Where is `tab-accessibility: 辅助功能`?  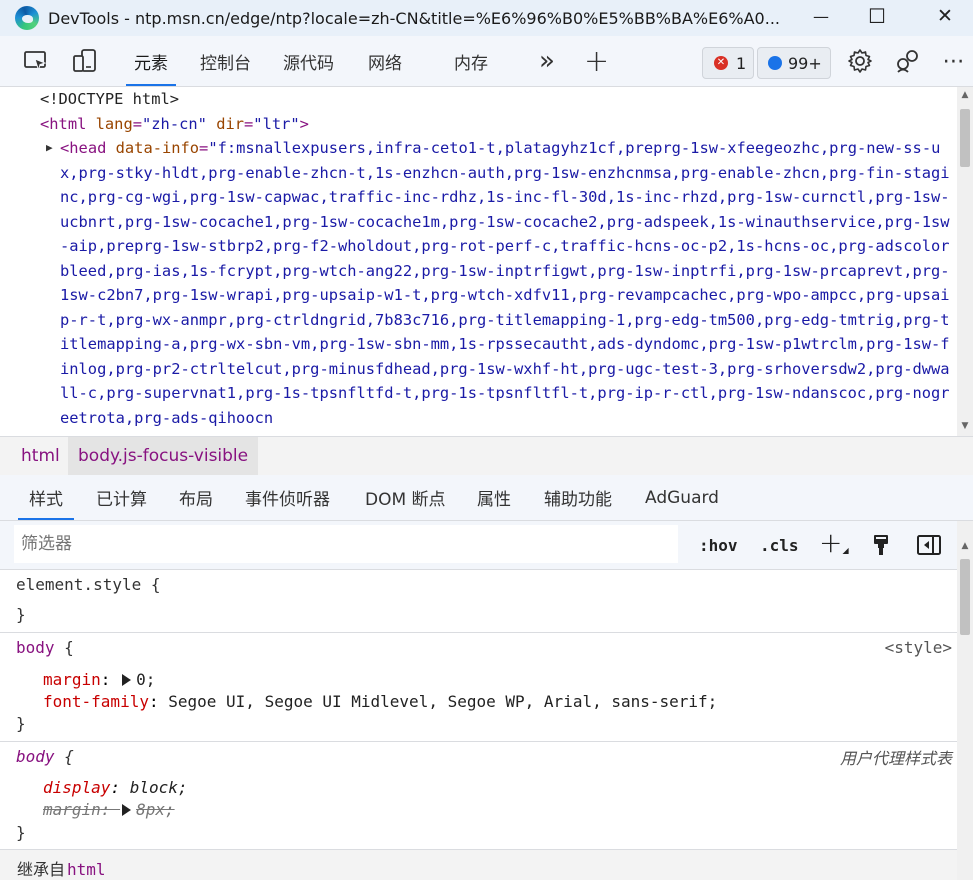
tab-accessibility: 辅助功能 is located at coordinates (578, 497).